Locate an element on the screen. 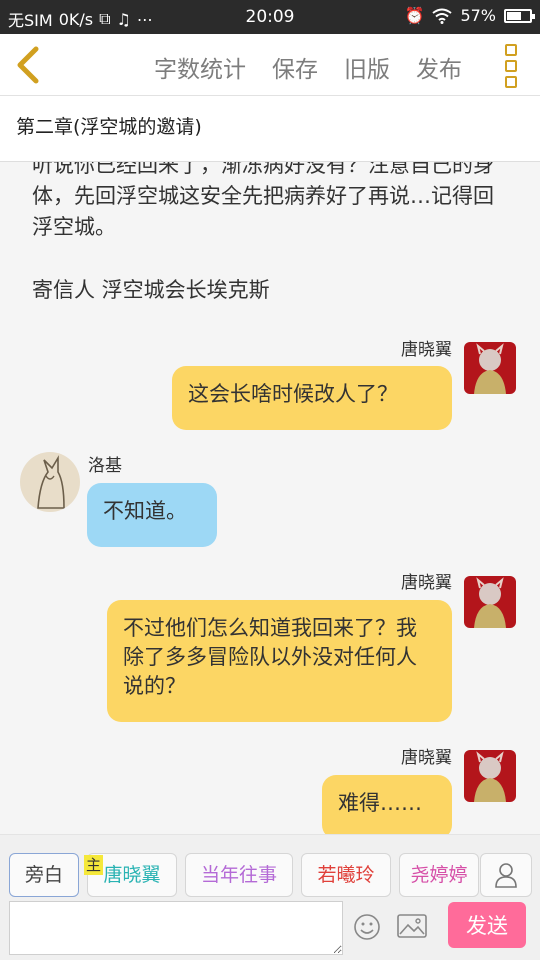 The image size is (540, 960). toolbar-actions: 字数统计 保存 旧版 发布 is located at coordinates (308, 67).